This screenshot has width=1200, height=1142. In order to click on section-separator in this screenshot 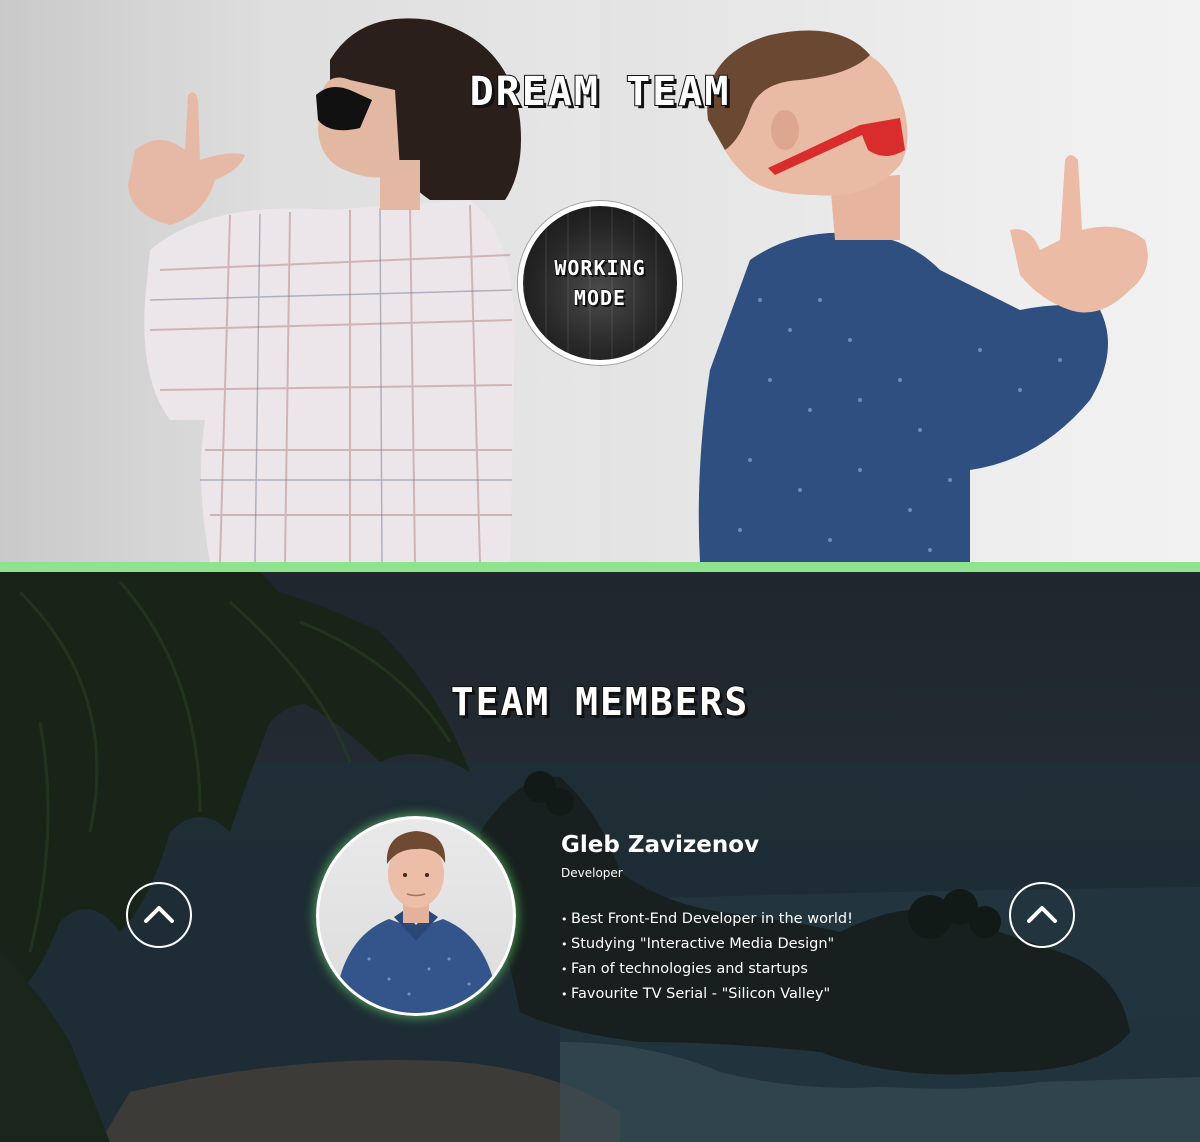, I will do `click(600, 567)`.